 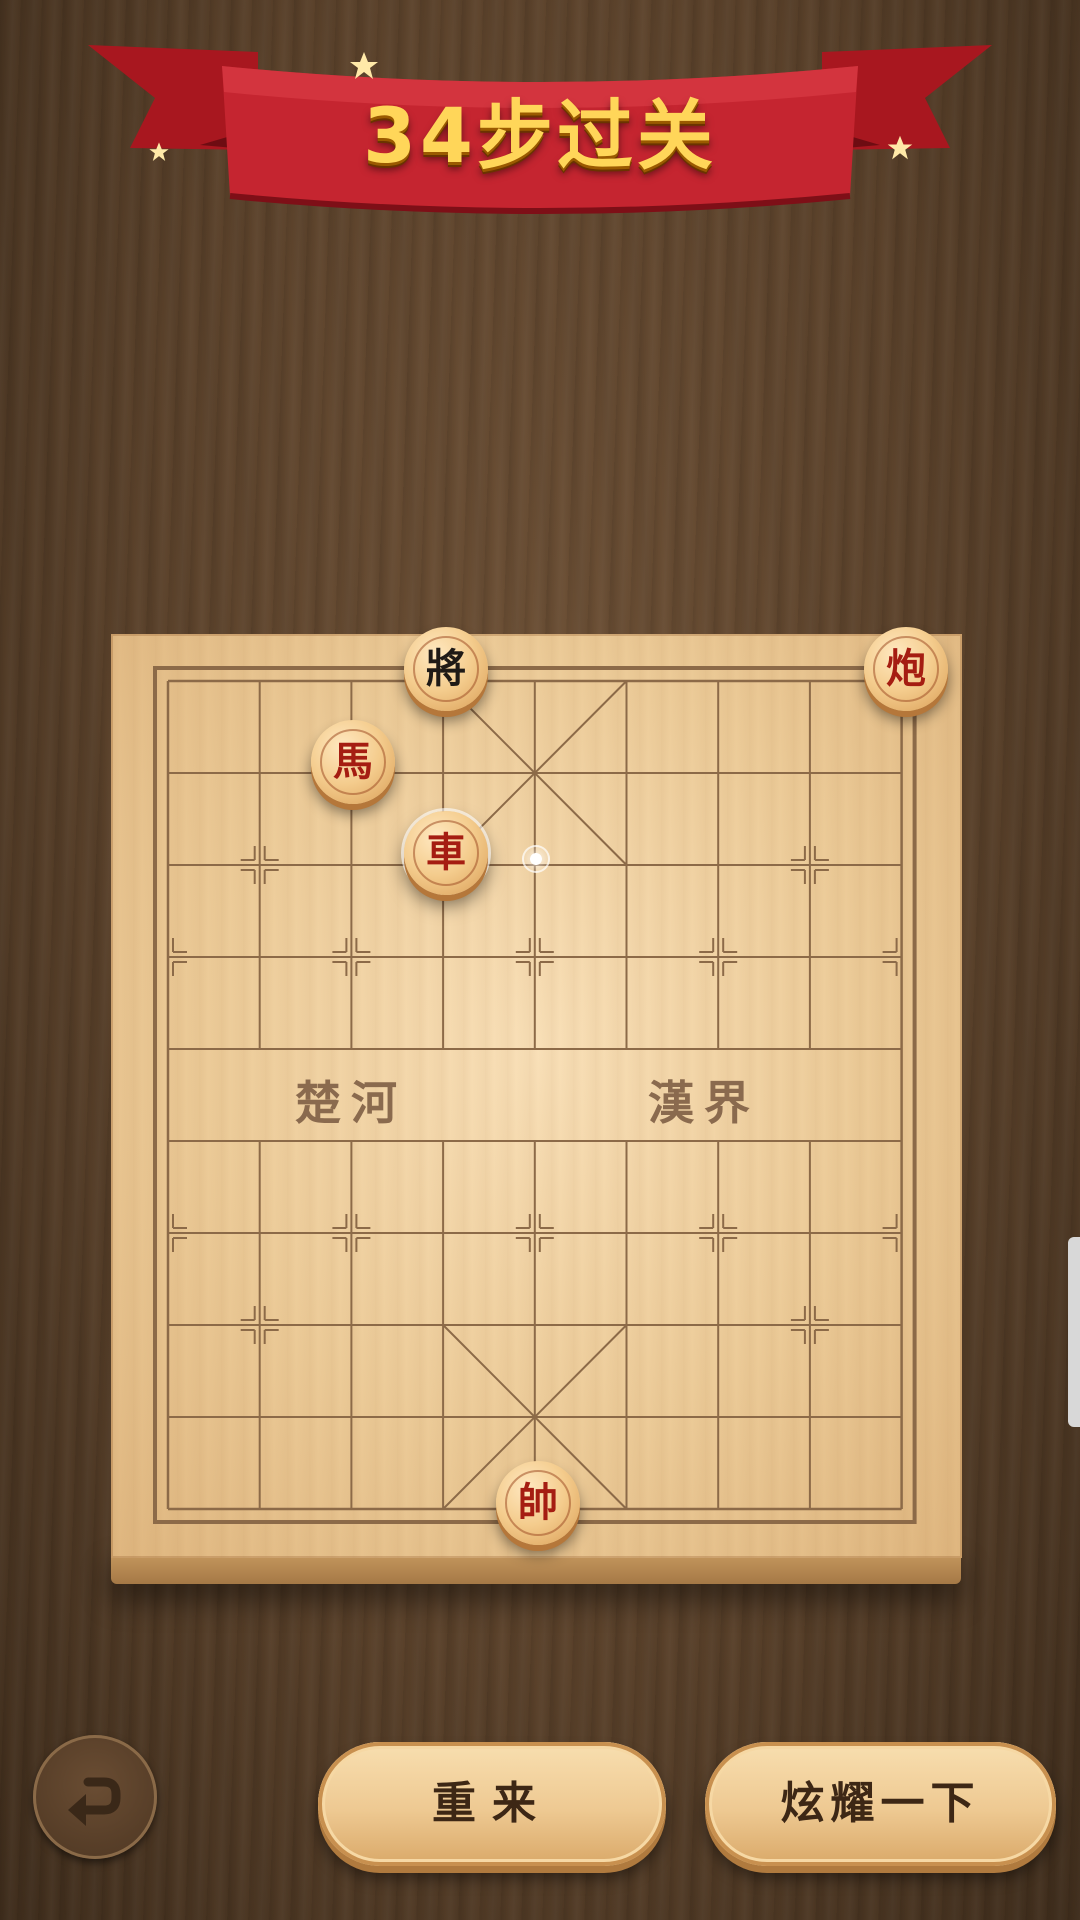 I want to click on piece-red-general: 帥, so click(x=538, y=1503).